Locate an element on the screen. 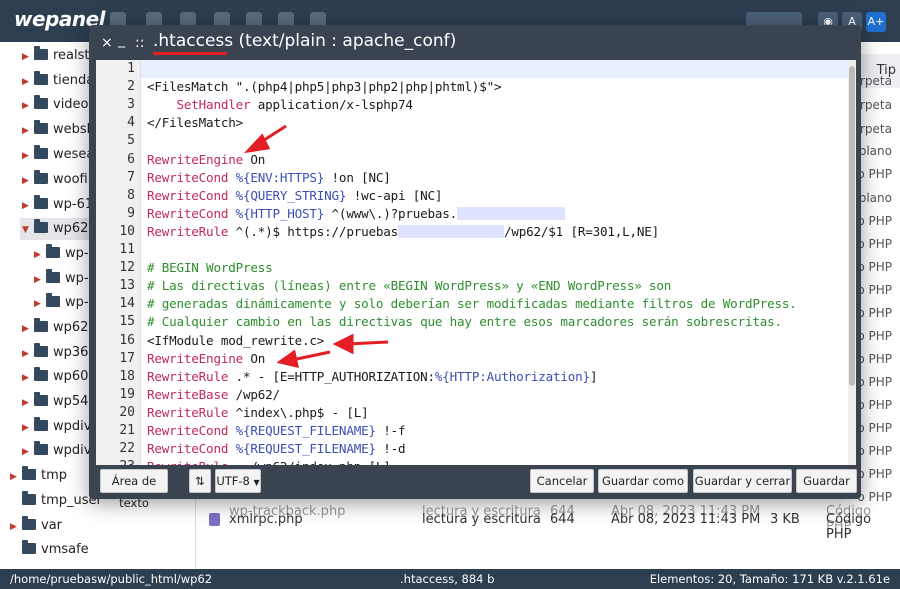 Image resolution: width=900 pixels, height=589 pixels. arrow-icon is located at coordinates (316, 246).